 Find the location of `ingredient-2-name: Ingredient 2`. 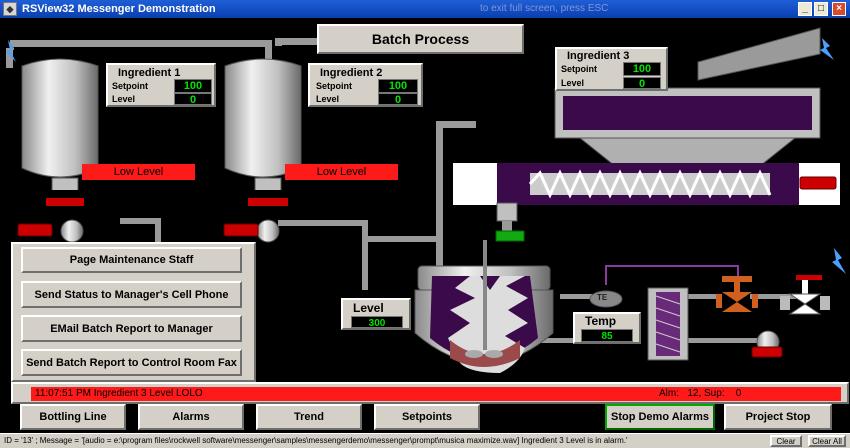

ingredient-2-name: Ingredient 2 is located at coordinates (351, 73).